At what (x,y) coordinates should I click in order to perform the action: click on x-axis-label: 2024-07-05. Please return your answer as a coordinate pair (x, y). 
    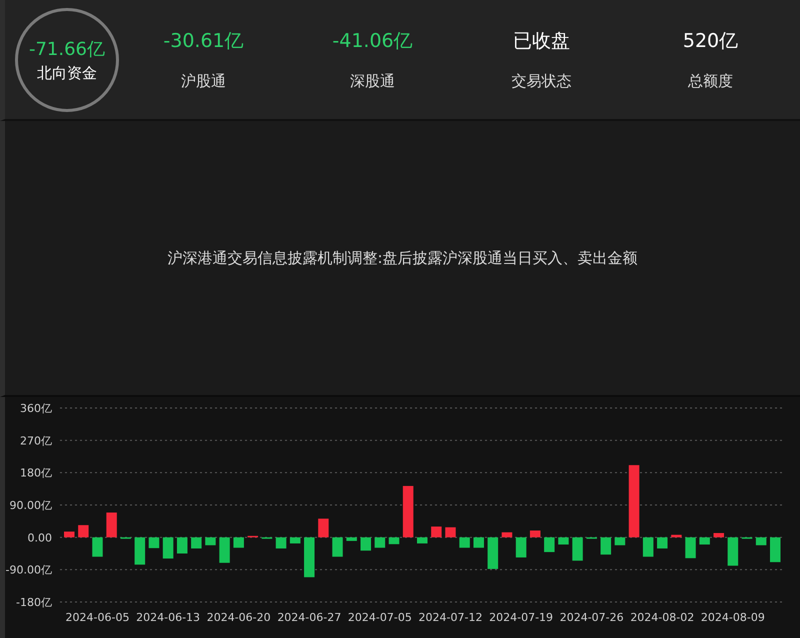
    Looking at the image, I should click on (380, 617).